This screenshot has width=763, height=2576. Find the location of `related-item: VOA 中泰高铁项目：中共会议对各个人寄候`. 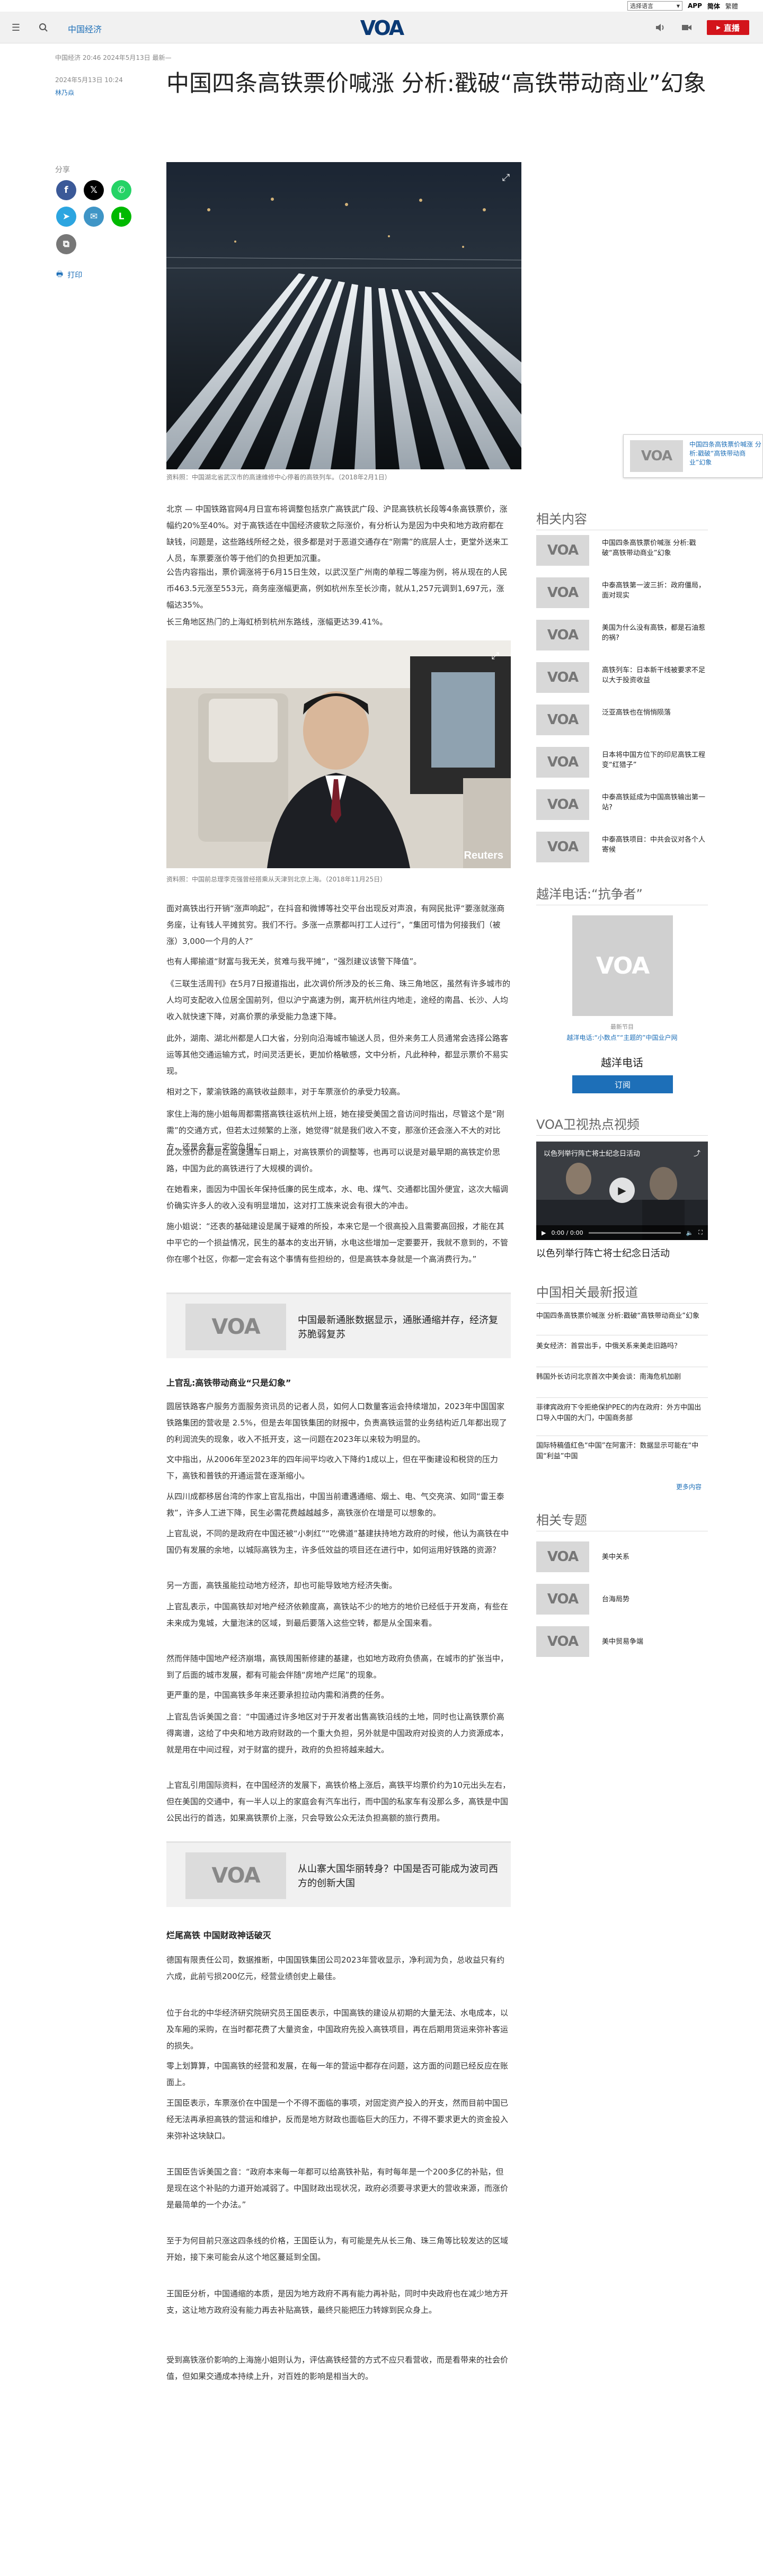

related-item: VOA 中泰高铁项目：中共会议对各个人寄候 is located at coordinates (622, 850).